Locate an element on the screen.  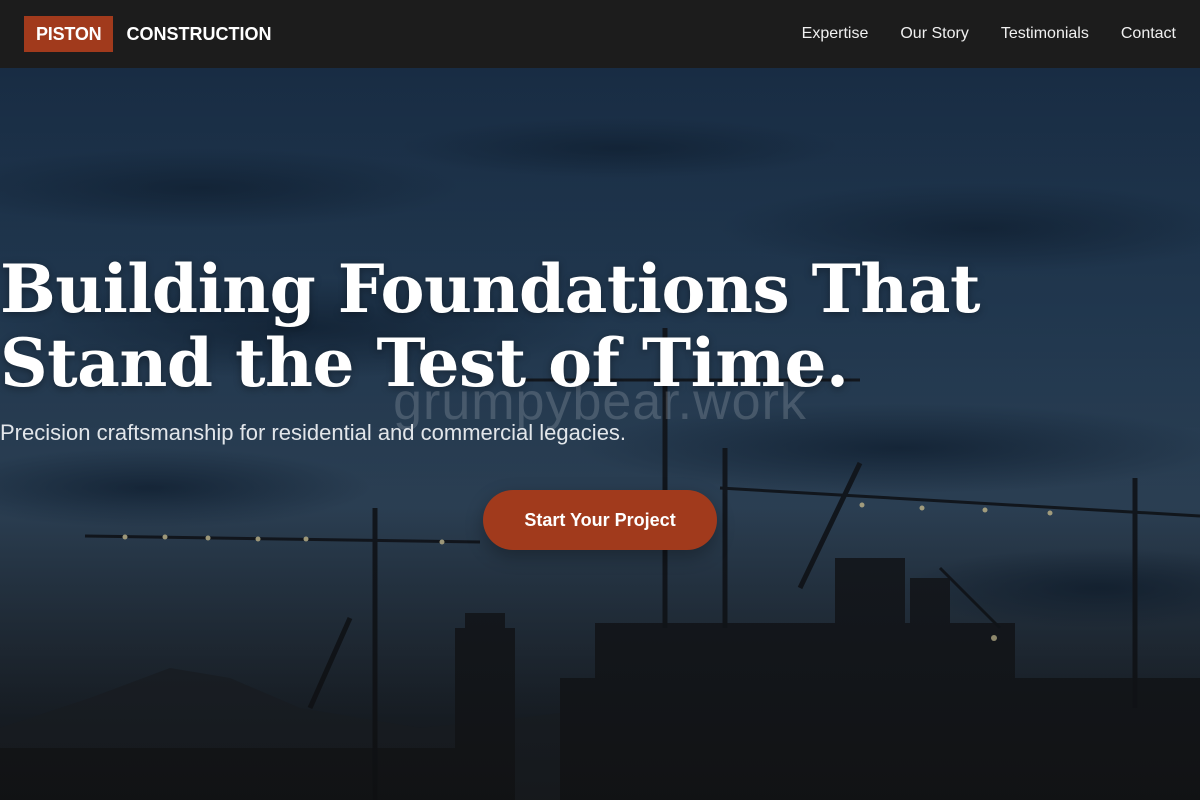
start-project-button: Start Your Project is located at coordinates (600, 520).